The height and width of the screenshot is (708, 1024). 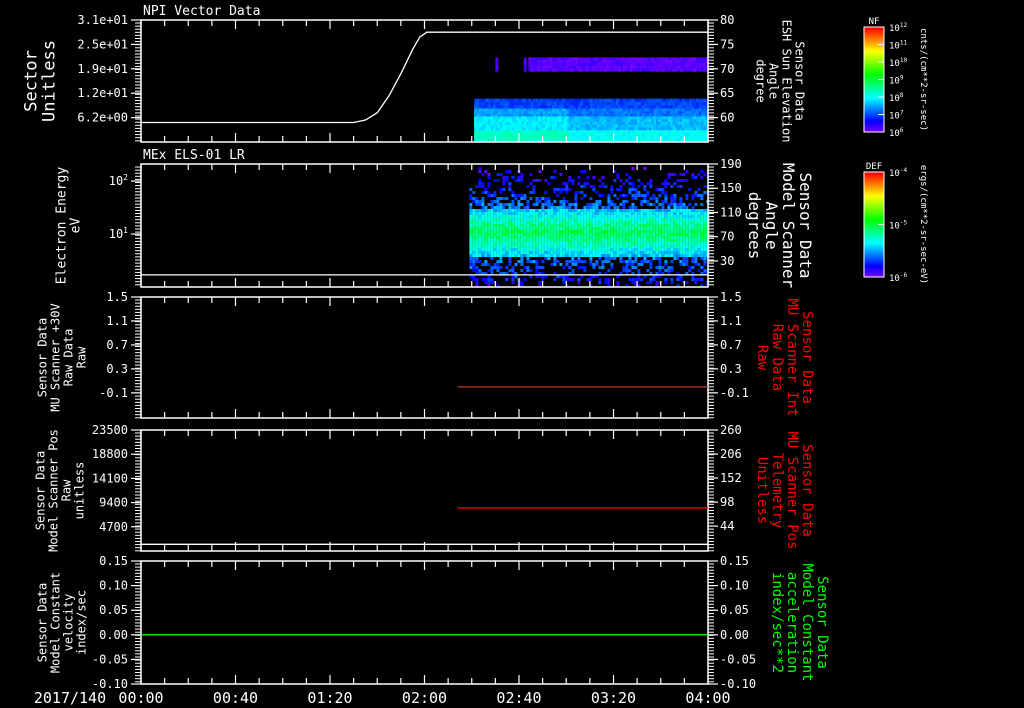 What do you see at coordinates (329, 698) in the screenshot?
I see `time-tick-label: 01:20` at bounding box center [329, 698].